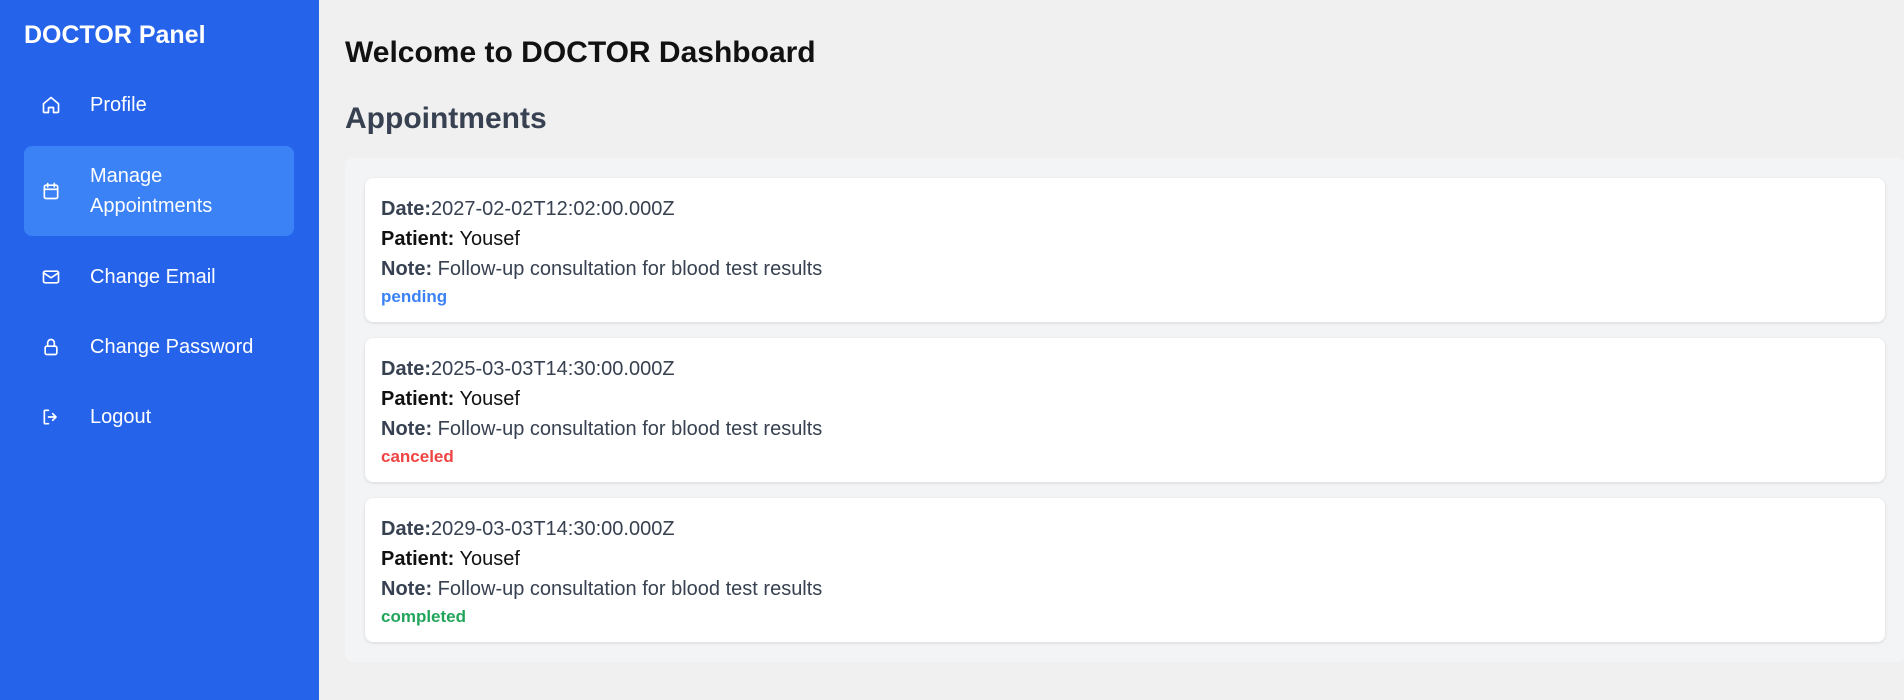 The image size is (1904, 700). What do you see at coordinates (51, 191) in the screenshot?
I see `calendar-icon` at bounding box center [51, 191].